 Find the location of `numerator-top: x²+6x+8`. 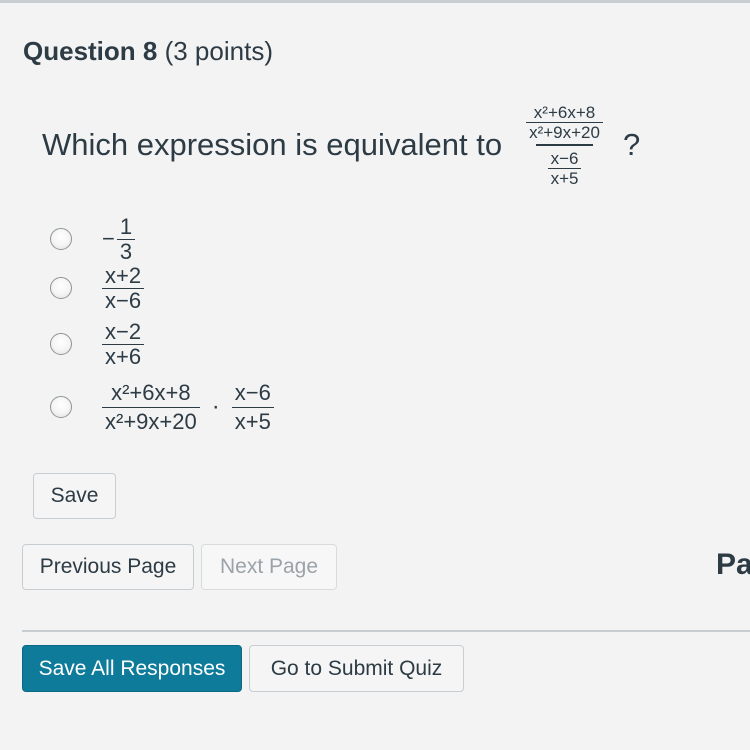

numerator-top: x²+6x+8 is located at coordinates (564, 112).